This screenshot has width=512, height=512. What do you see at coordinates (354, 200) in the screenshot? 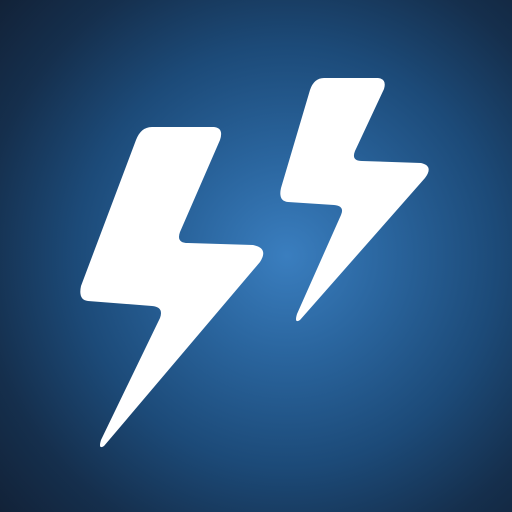
I see `right-lightning-bolt-icon` at bounding box center [354, 200].